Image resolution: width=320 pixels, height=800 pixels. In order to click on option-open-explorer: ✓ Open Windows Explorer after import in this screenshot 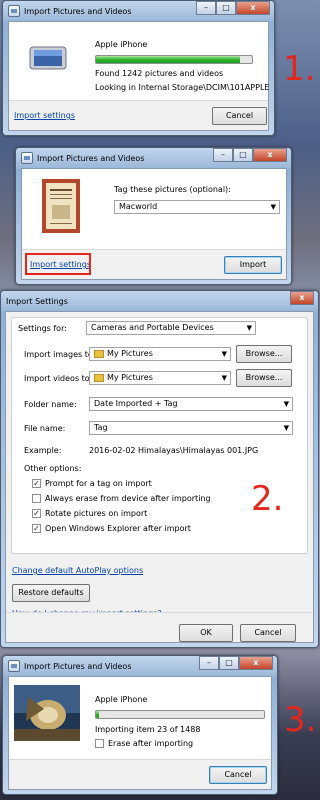, I will do `click(111, 528)`.